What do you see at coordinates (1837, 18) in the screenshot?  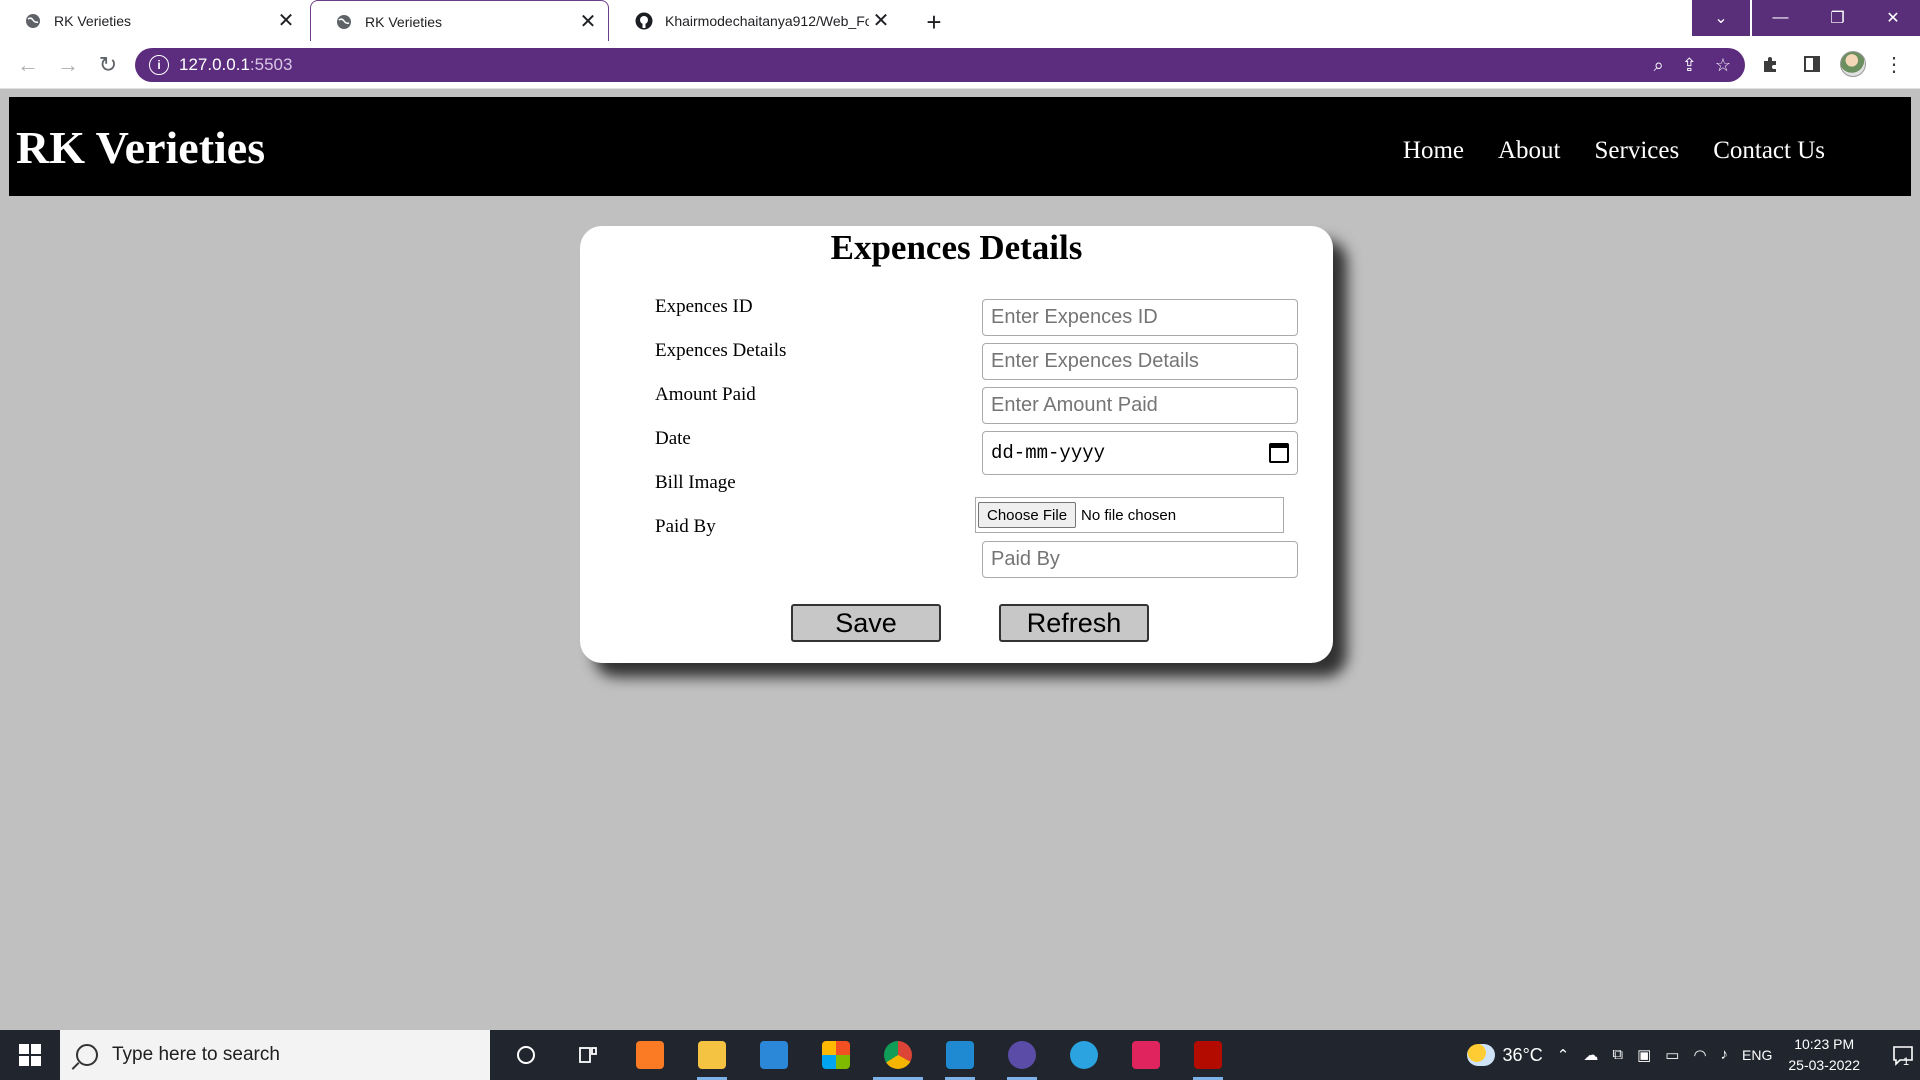 I see `restore-button: ❐` at bounding box center [1837, 18].